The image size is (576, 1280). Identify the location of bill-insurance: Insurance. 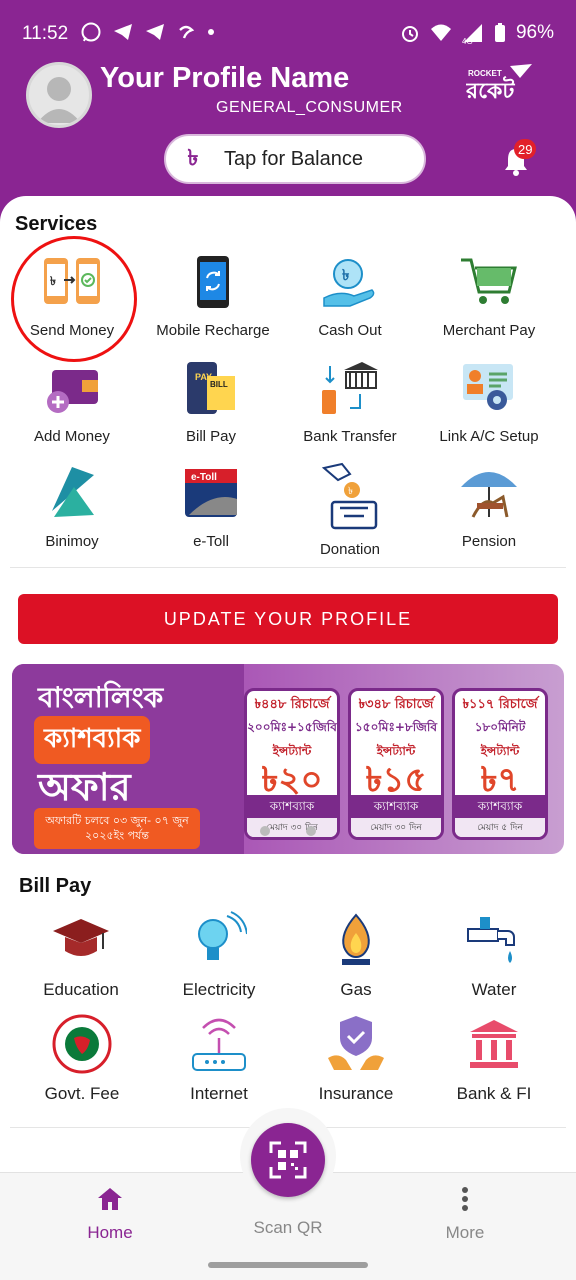
(356, 1058).